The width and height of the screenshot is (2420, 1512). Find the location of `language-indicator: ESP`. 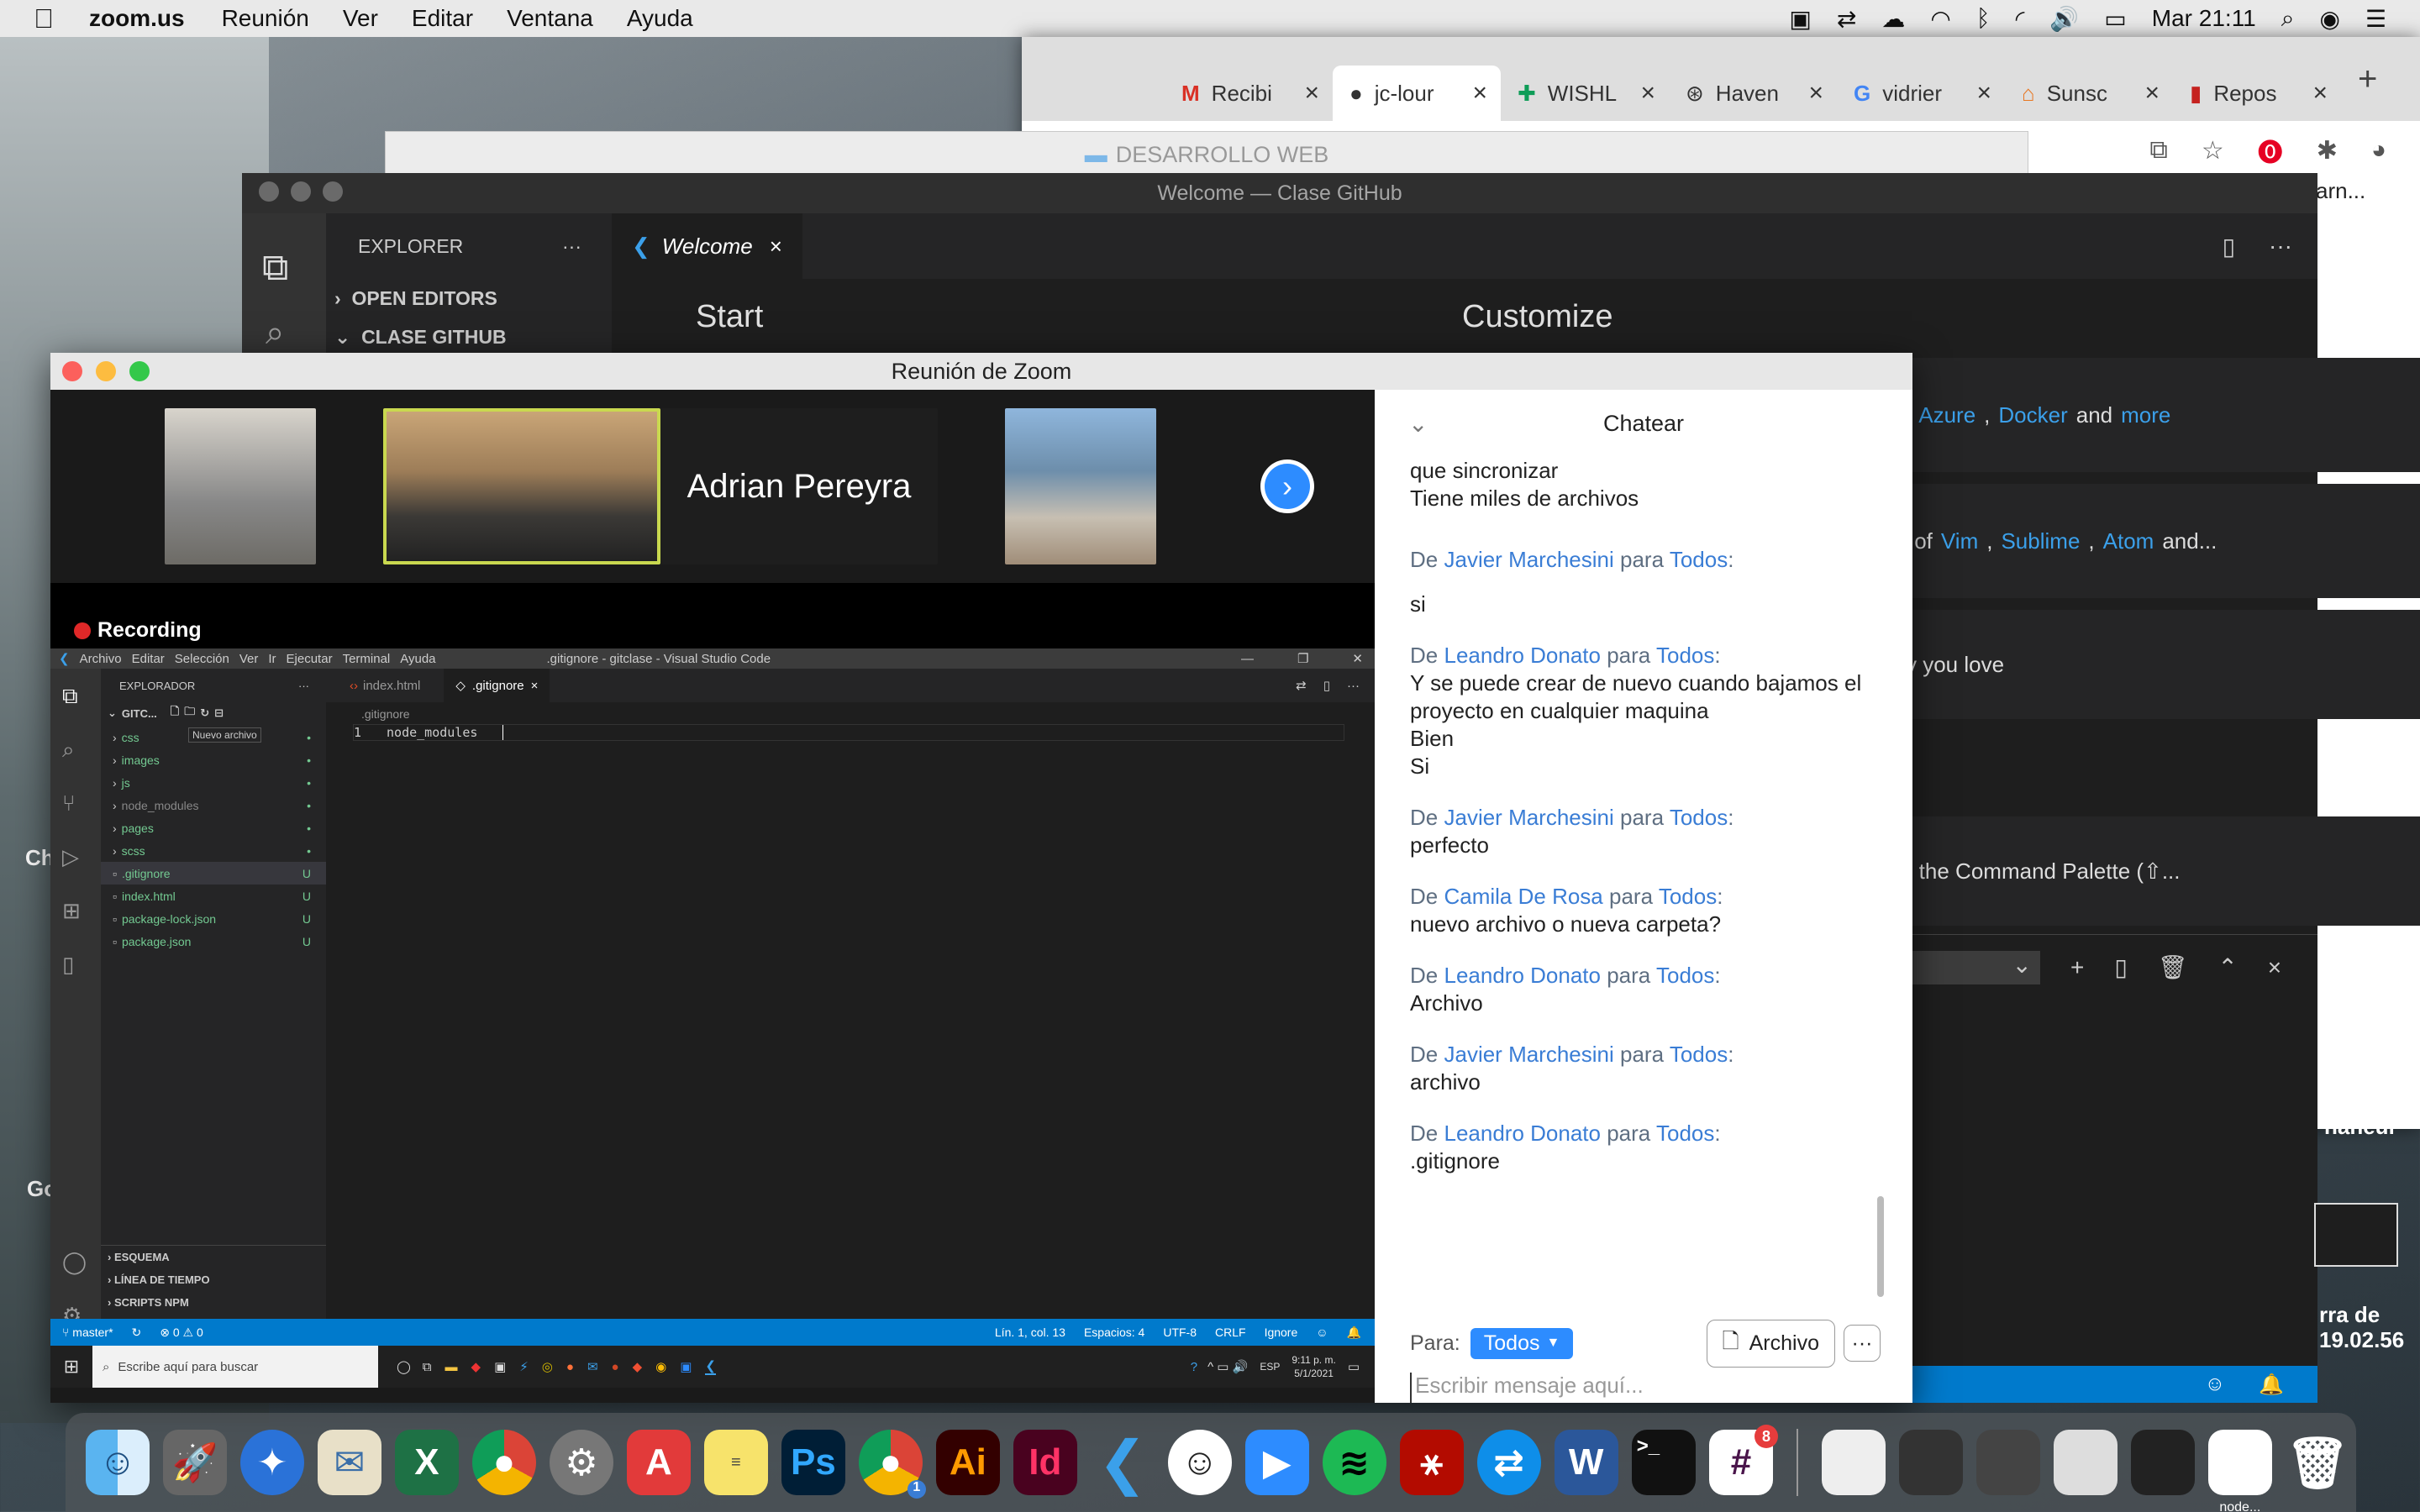

language-indicator: ESP is located at coordinates (1270, 1367).